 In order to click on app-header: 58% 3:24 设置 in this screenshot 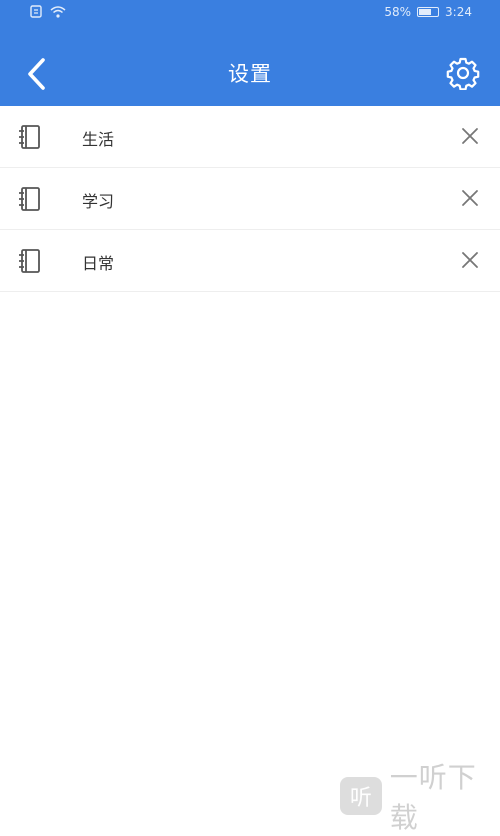, I will do `click(250, 53)`.